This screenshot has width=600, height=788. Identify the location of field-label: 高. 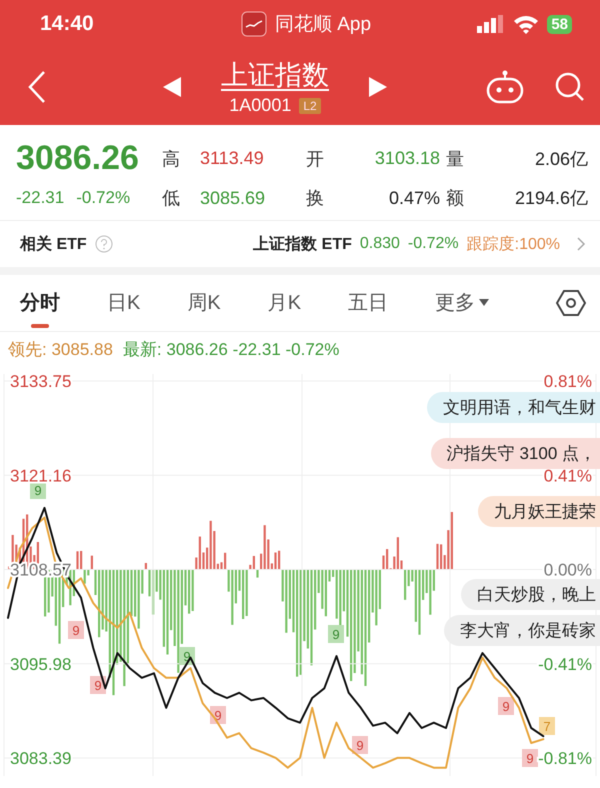
(171, 159).